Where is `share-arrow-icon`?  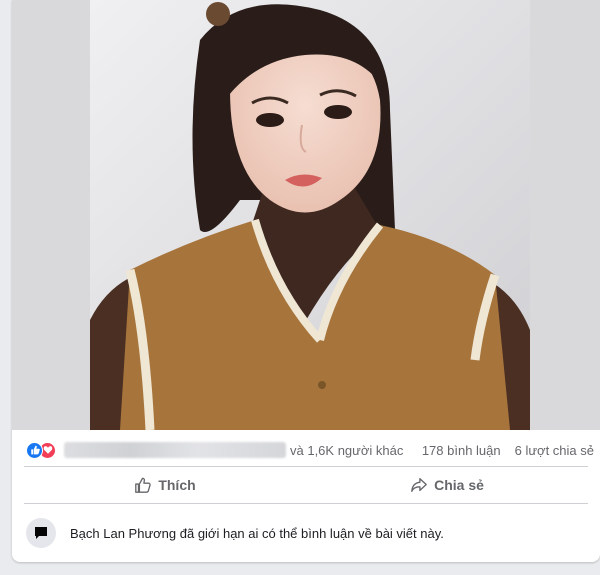
share-arrow-icon is located at coordinates (419, 485).